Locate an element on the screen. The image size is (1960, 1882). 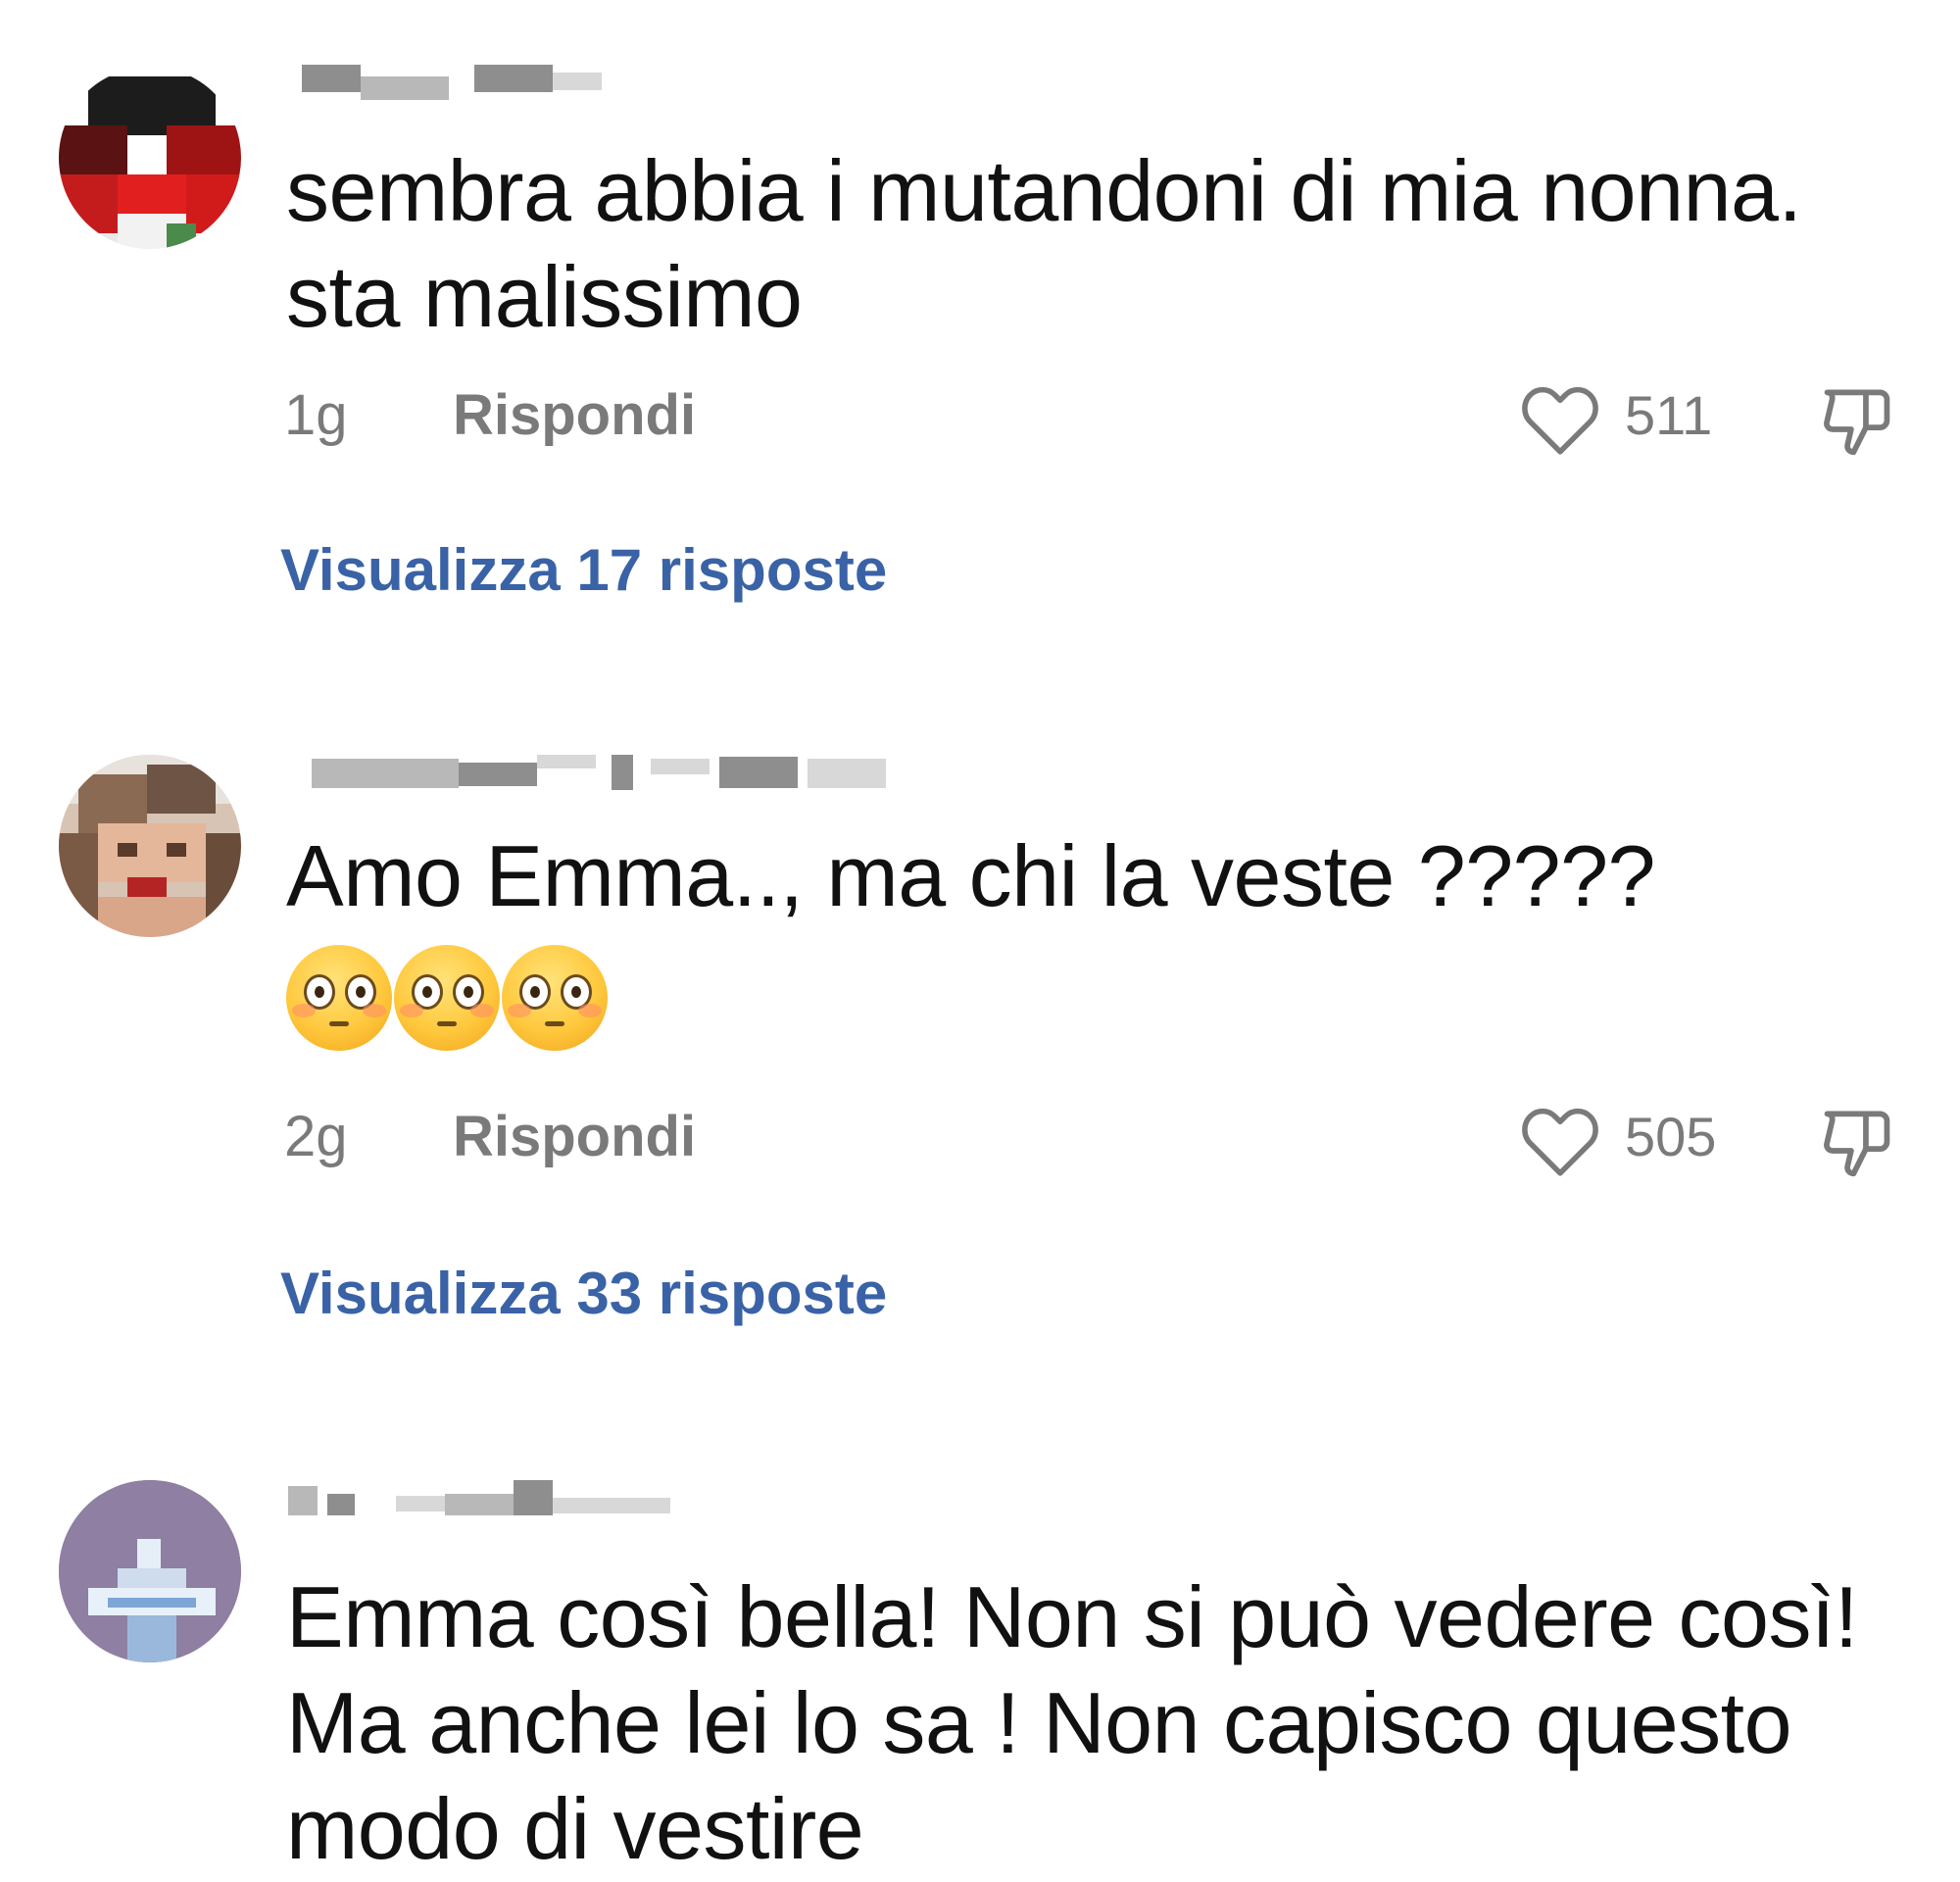
view-replies-link-1: Visualizza 17 risposte is located at coordinates (583, 570).